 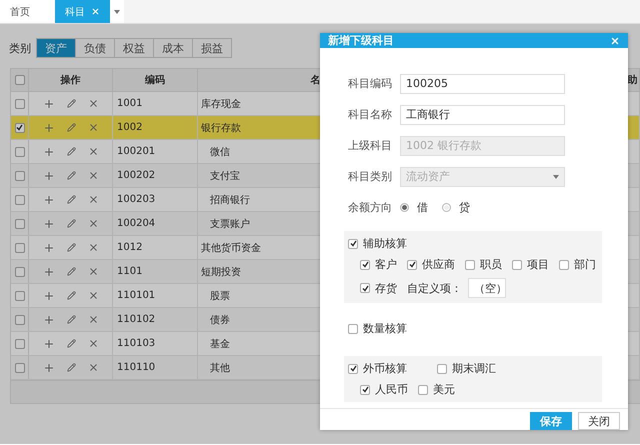 What do you see at coordinates (482, 84) in the screenshot?
I see `input-field: 100205` at bounding box center [482, 84].